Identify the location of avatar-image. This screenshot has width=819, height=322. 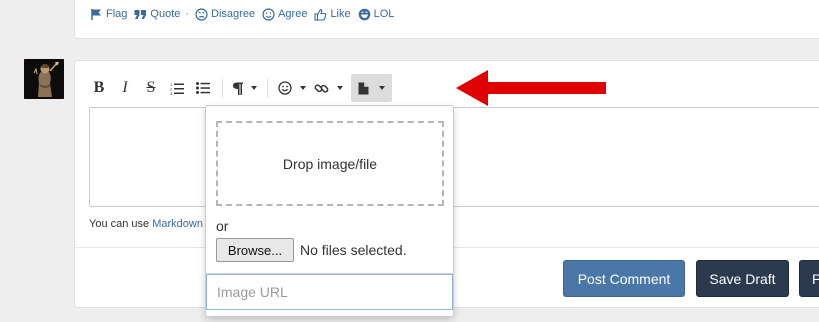
(44, 79).